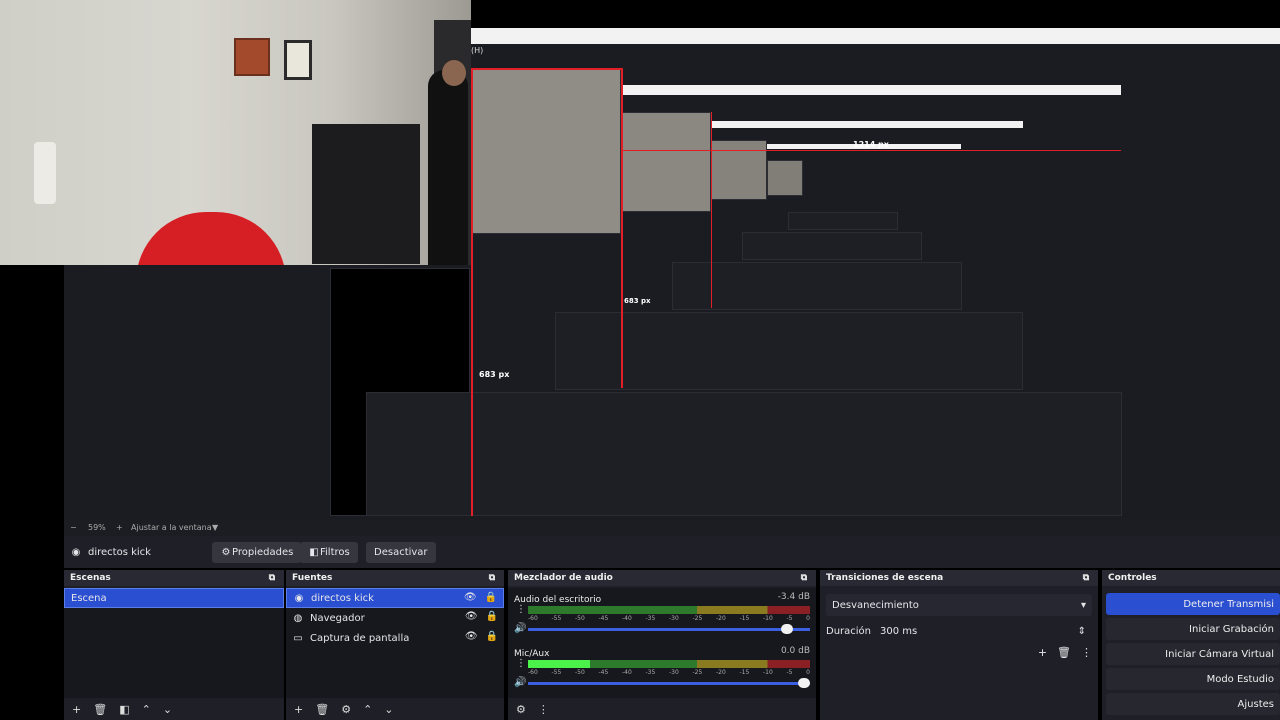  What do you see at coordinates (329, 552) in the screenshot?
I see `filters-button: ◧ Filtros` at bounding box center [329, 552].